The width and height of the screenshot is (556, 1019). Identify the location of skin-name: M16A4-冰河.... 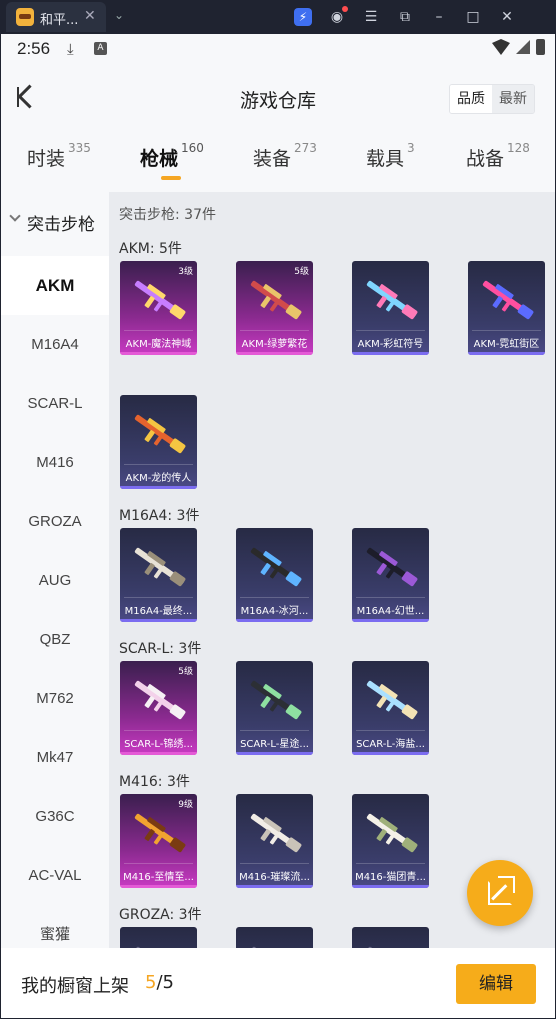
(274, 611).